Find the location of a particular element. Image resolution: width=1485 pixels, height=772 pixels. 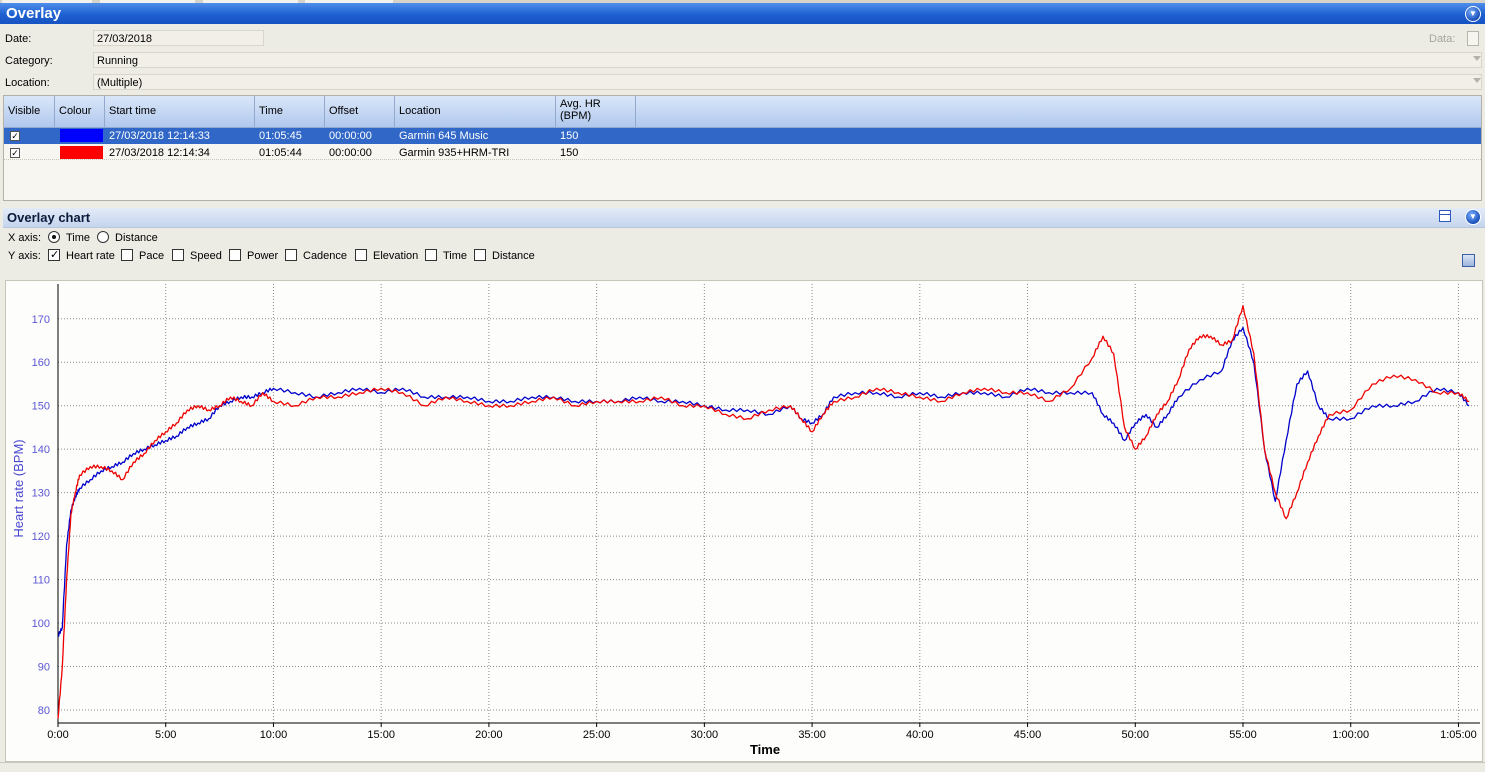

data-icon is located at coordinates (1473, 38).